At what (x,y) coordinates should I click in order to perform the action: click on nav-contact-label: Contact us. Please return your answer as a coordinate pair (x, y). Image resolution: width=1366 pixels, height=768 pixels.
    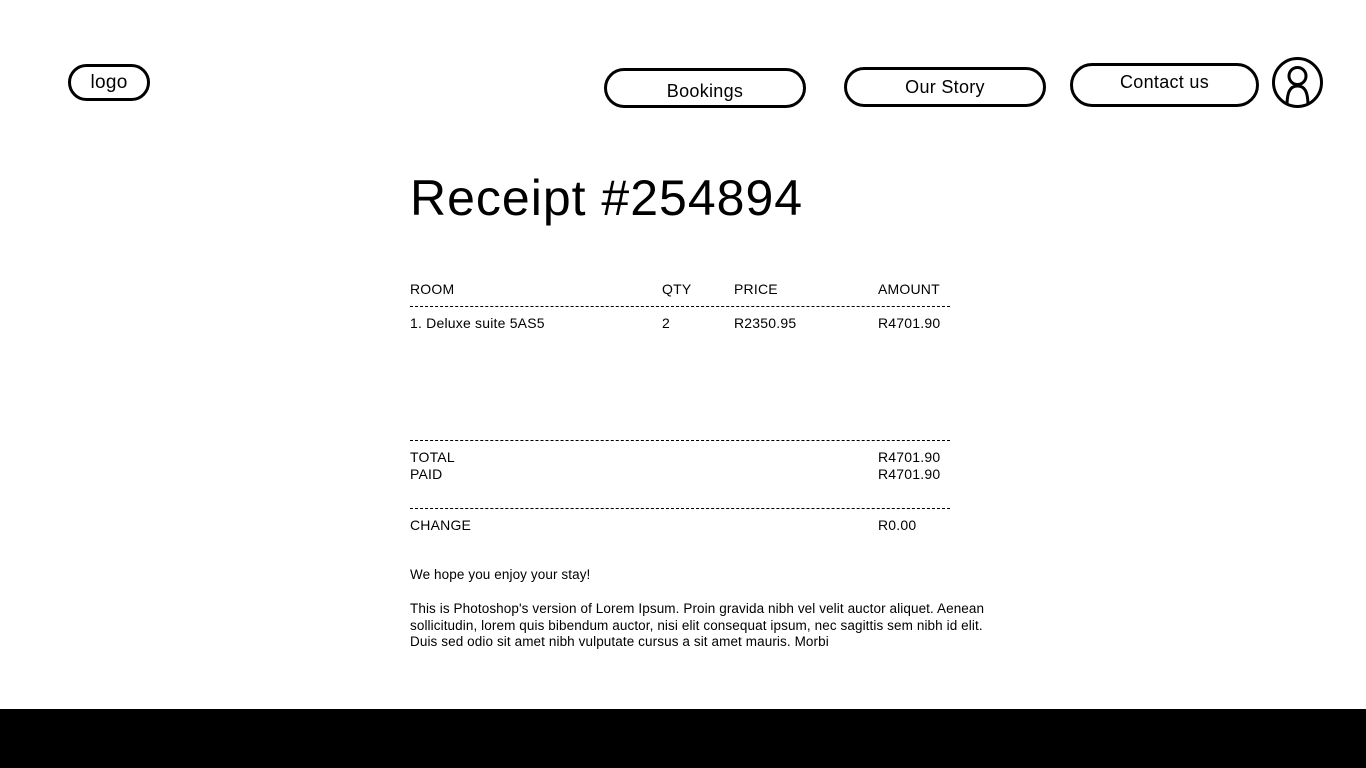
    Looking at the image, I should click on (1164, 81).